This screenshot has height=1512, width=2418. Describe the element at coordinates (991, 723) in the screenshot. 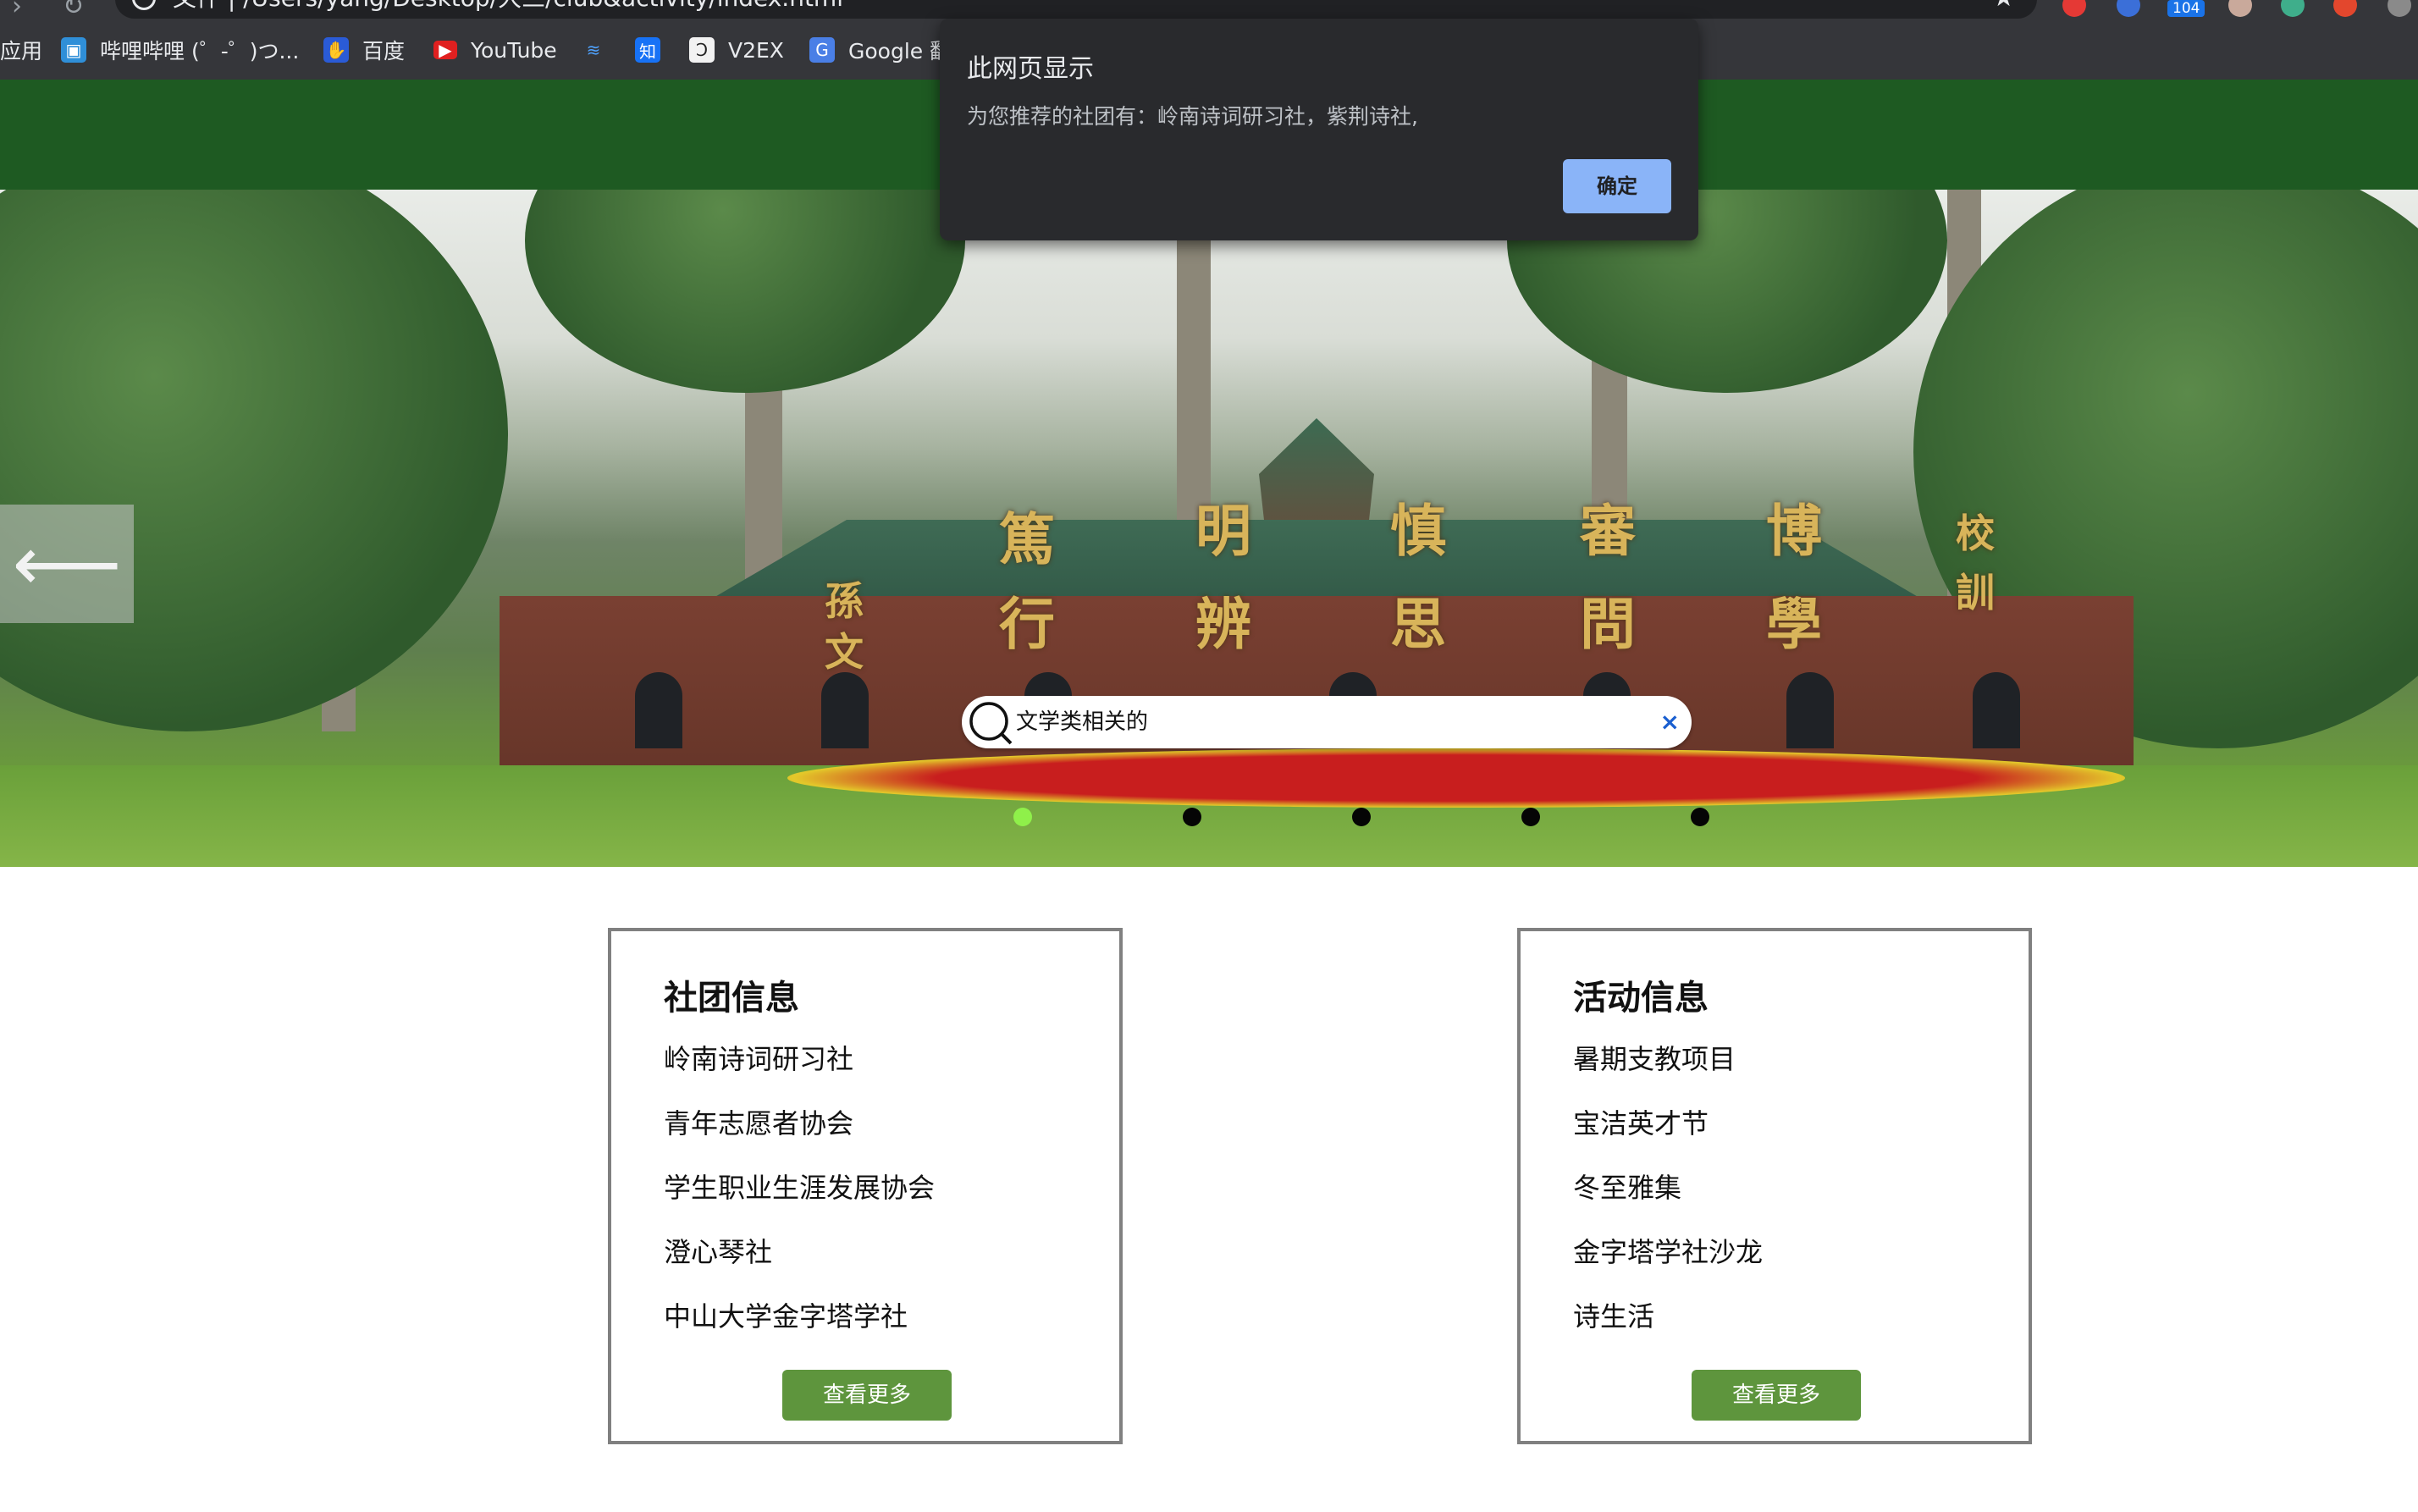

I see `search-icon` at that location.